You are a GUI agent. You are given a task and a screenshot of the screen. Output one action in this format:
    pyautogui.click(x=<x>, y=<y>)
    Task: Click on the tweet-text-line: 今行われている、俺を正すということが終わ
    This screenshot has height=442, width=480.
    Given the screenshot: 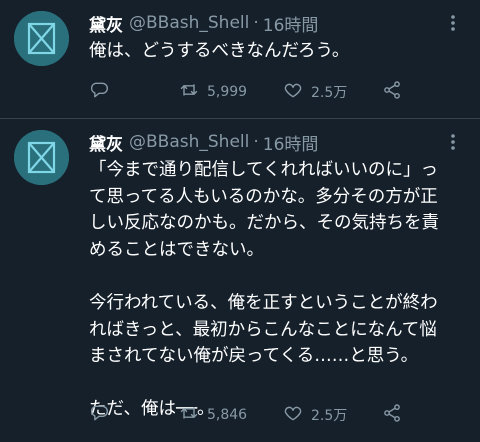 What is the action you would take?
    pyautogui.click(x=263, y=302)
    